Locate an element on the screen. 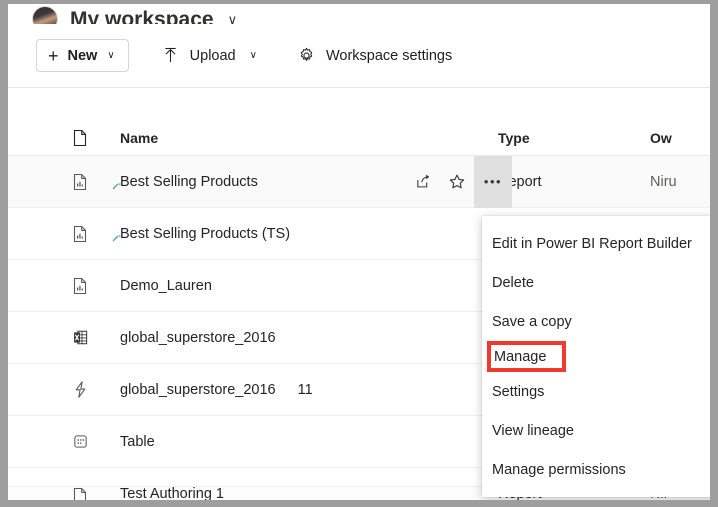 Image resolution: width=718 pixels, height=507 pixels. workspace-title-bar: My workspace ∨ is located at coordinates (359, 14).